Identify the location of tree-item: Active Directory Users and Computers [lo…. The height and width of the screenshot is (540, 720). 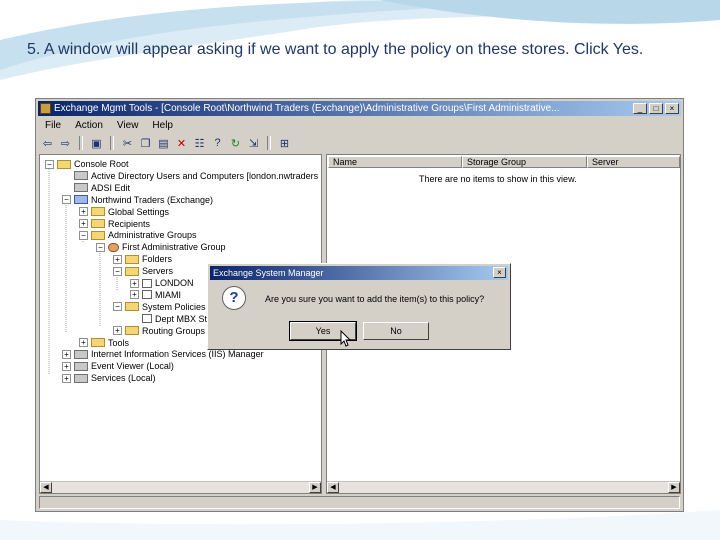
(190, 176).